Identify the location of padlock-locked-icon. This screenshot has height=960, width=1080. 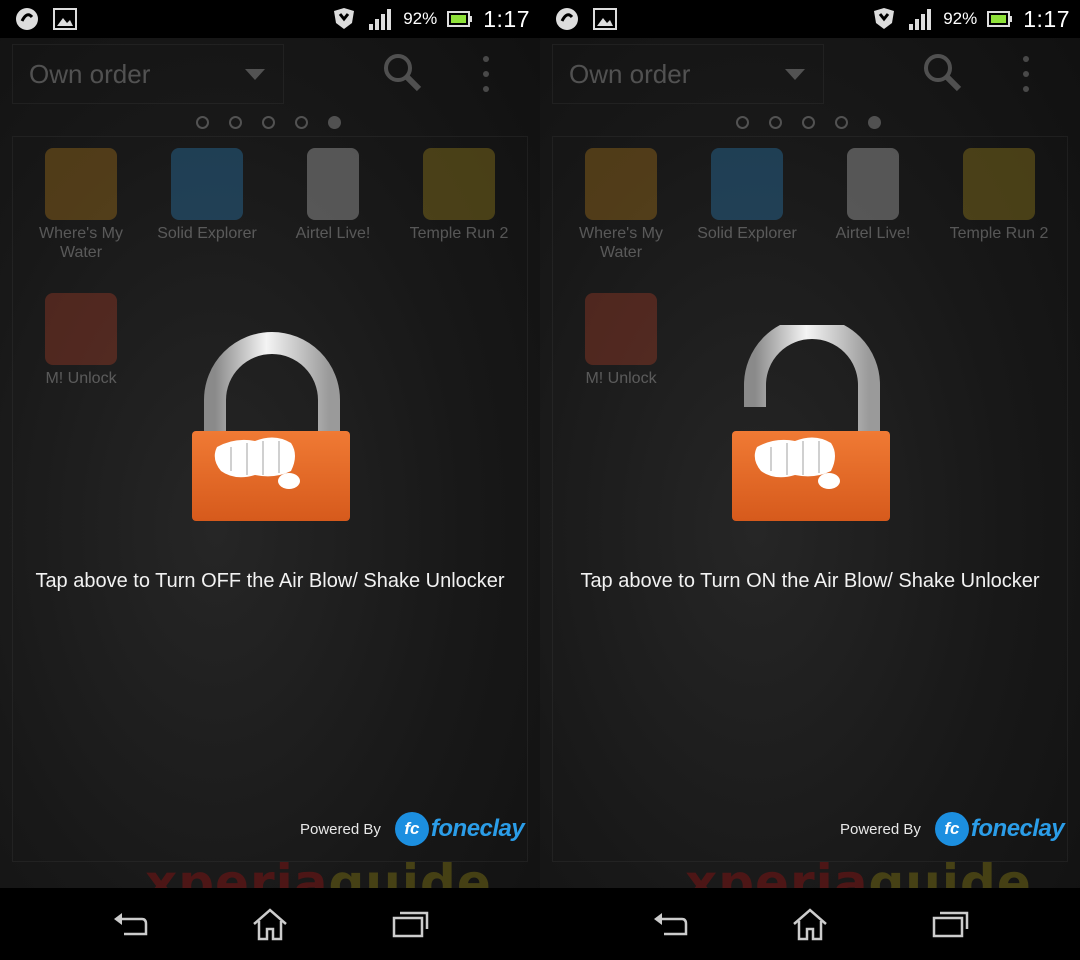
(271, 426).